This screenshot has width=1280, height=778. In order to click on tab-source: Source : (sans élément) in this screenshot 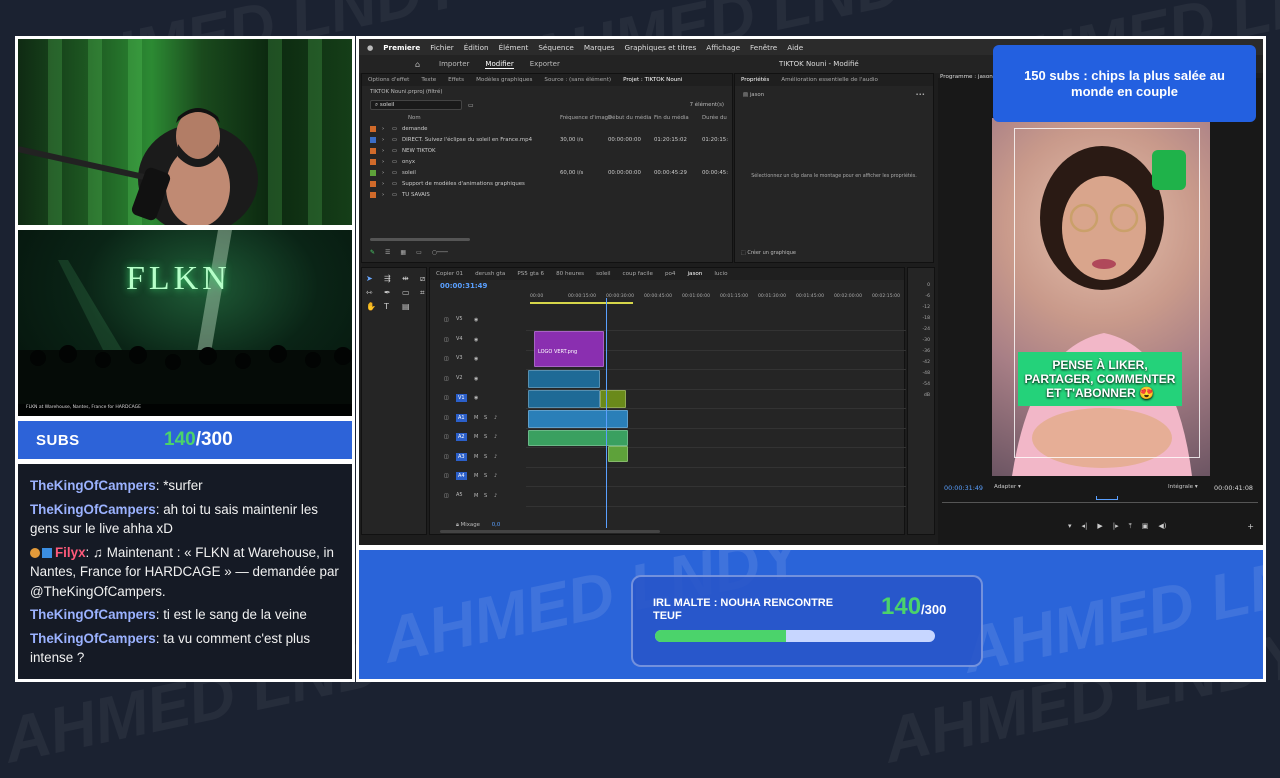, I will do `click(577, 80)`.